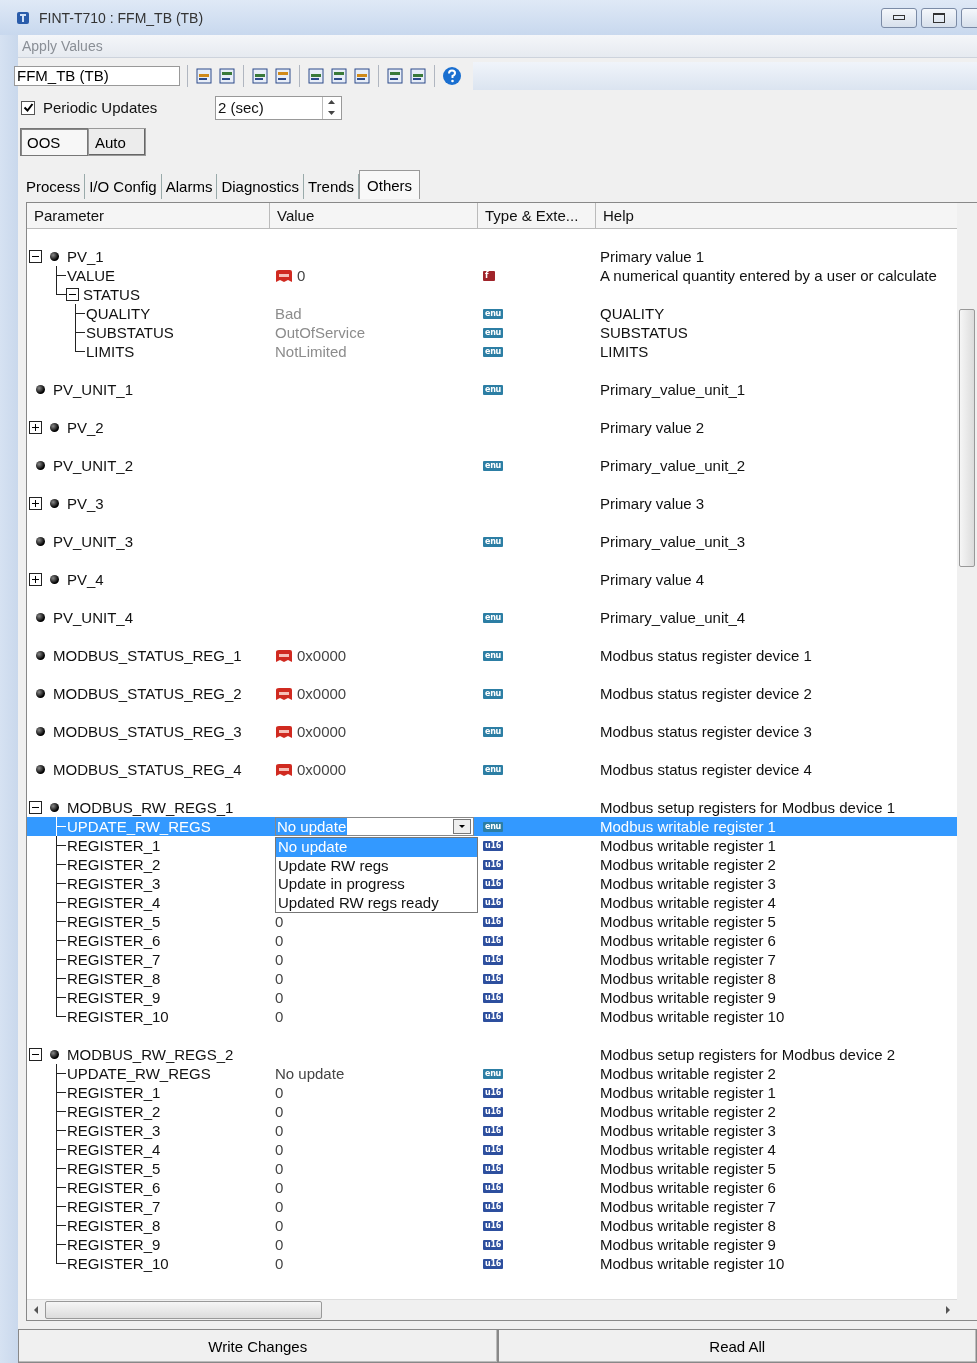  Describe the element at coordinates (492, 257) in the screenshot. I see `table-row: PV_1 Primary value 1` at that location.